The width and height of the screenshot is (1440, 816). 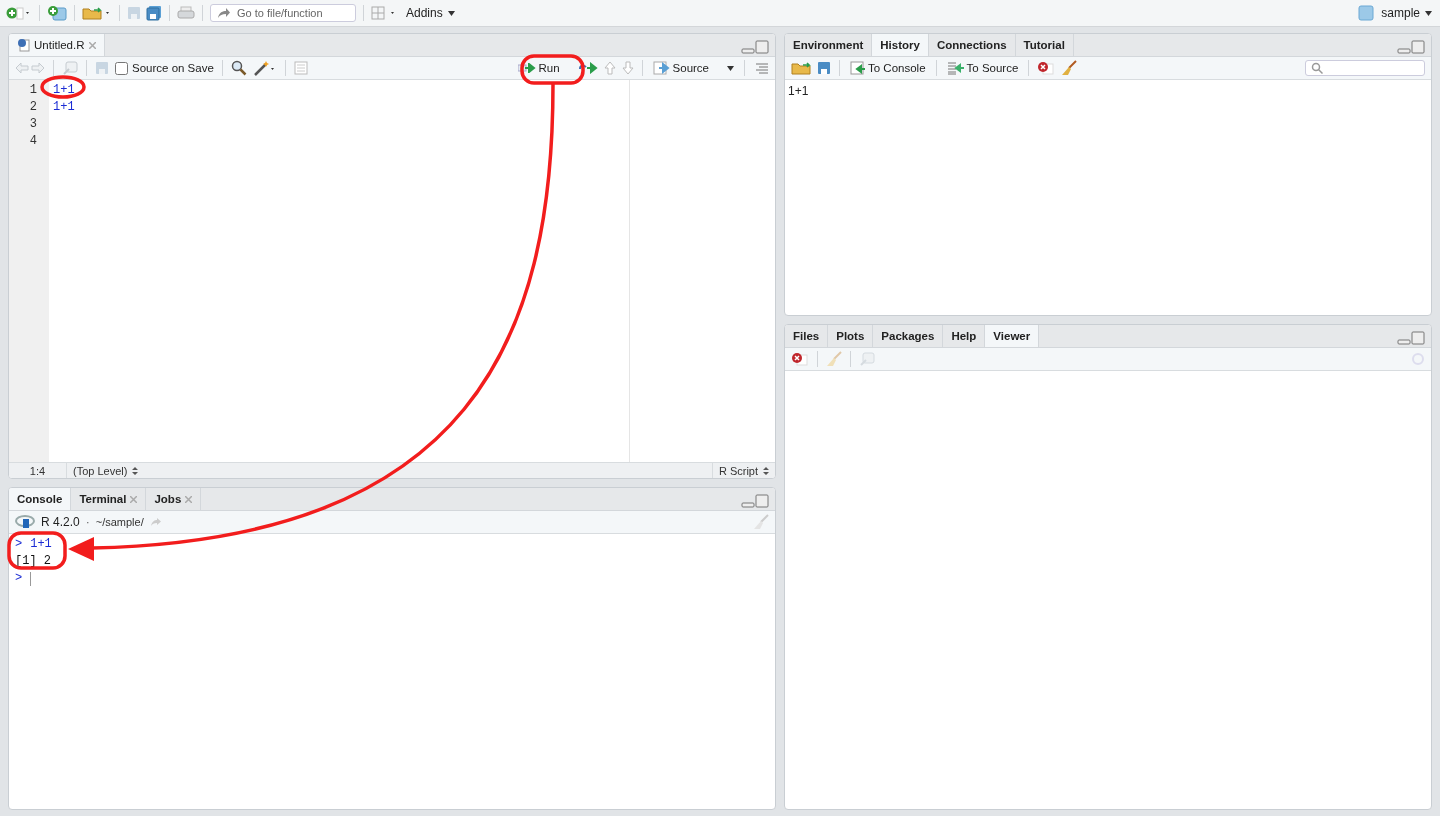 I want to click on project-menu: sample, so click(x=1406, y=13).